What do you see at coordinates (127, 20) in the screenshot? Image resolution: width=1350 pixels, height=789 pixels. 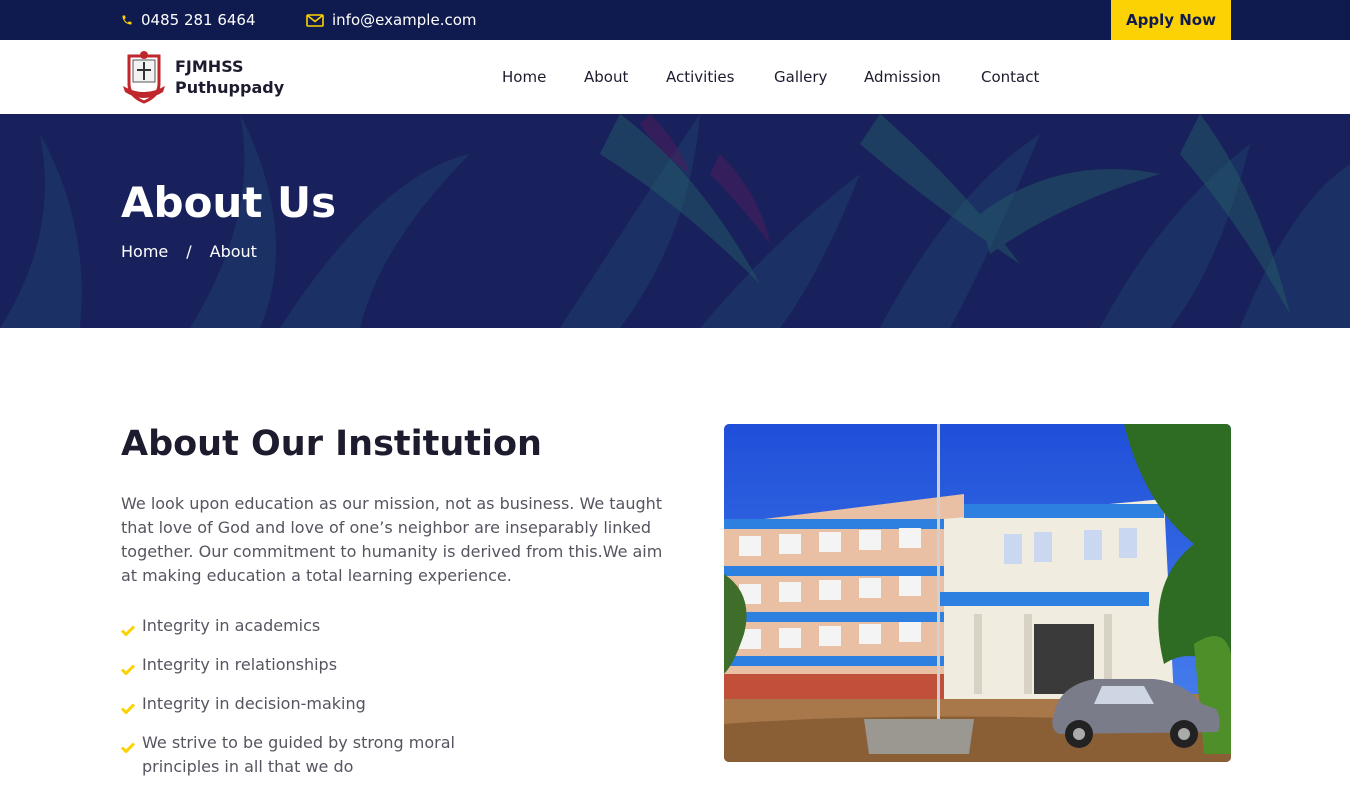 I see `phone-icon` at bounding box center [127, 20].